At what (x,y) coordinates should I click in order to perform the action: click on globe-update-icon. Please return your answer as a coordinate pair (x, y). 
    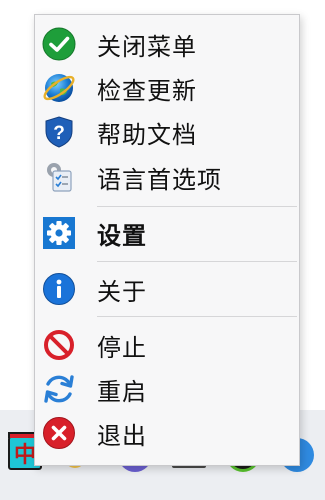
    Looking at the image, I should click on (59, 88).